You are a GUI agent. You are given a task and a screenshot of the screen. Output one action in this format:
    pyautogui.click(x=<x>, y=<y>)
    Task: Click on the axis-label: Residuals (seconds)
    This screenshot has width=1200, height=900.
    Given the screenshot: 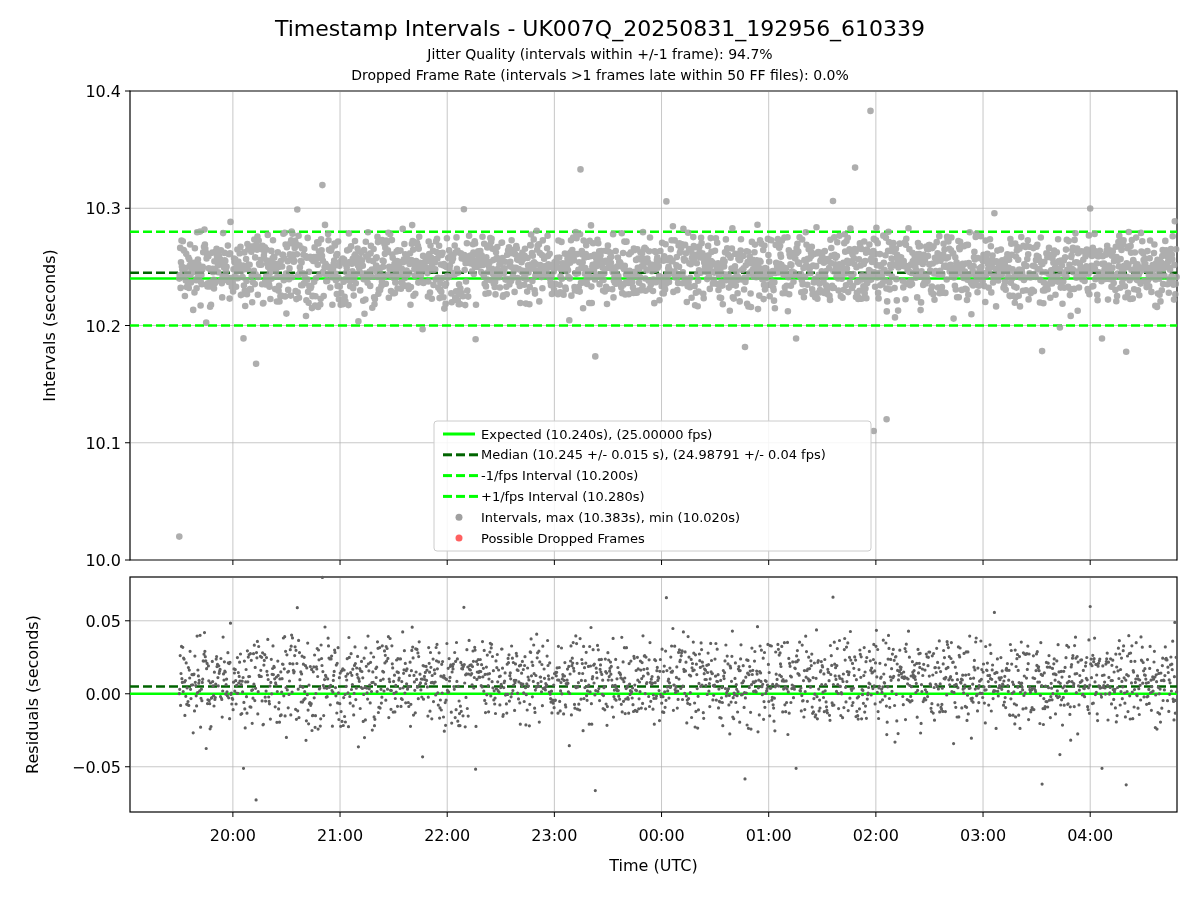 What is the action you would take?
    pyautogui.click(x=32, y=694)
    